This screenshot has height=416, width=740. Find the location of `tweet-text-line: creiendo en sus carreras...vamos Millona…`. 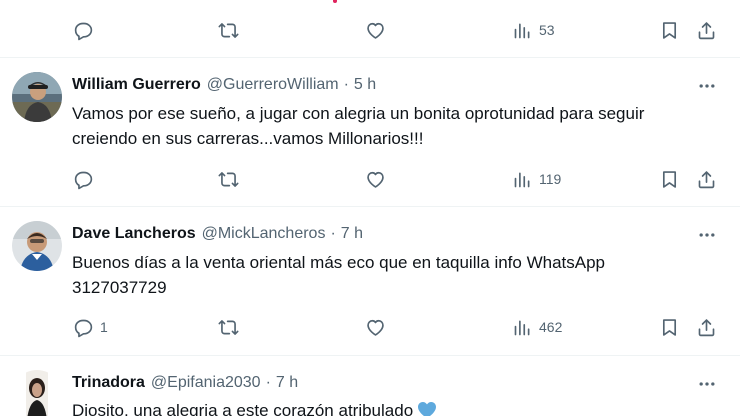

tweet-text-line: creiendo en sus carreras...vamos Millona… is located at coordinates (248, 138).